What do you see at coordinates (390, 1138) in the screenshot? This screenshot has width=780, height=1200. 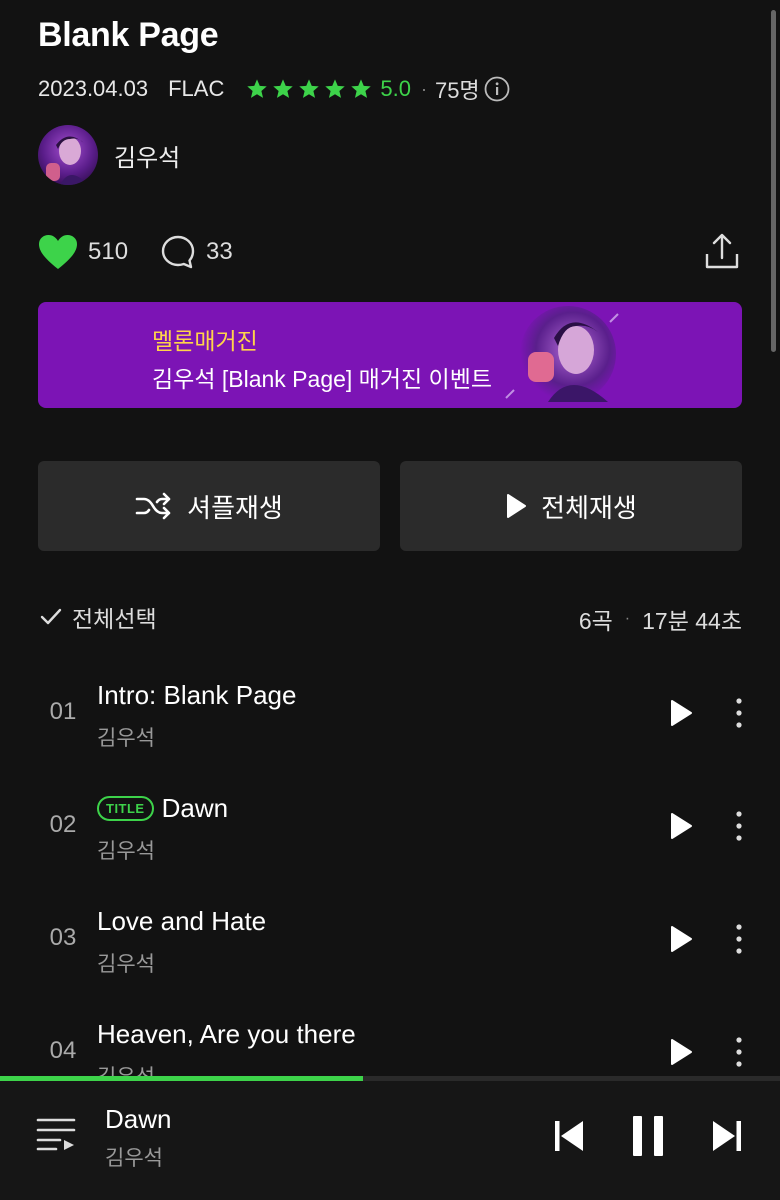 I see `mini-player: Dawn 김우석` at bounding box center [390, 1138].